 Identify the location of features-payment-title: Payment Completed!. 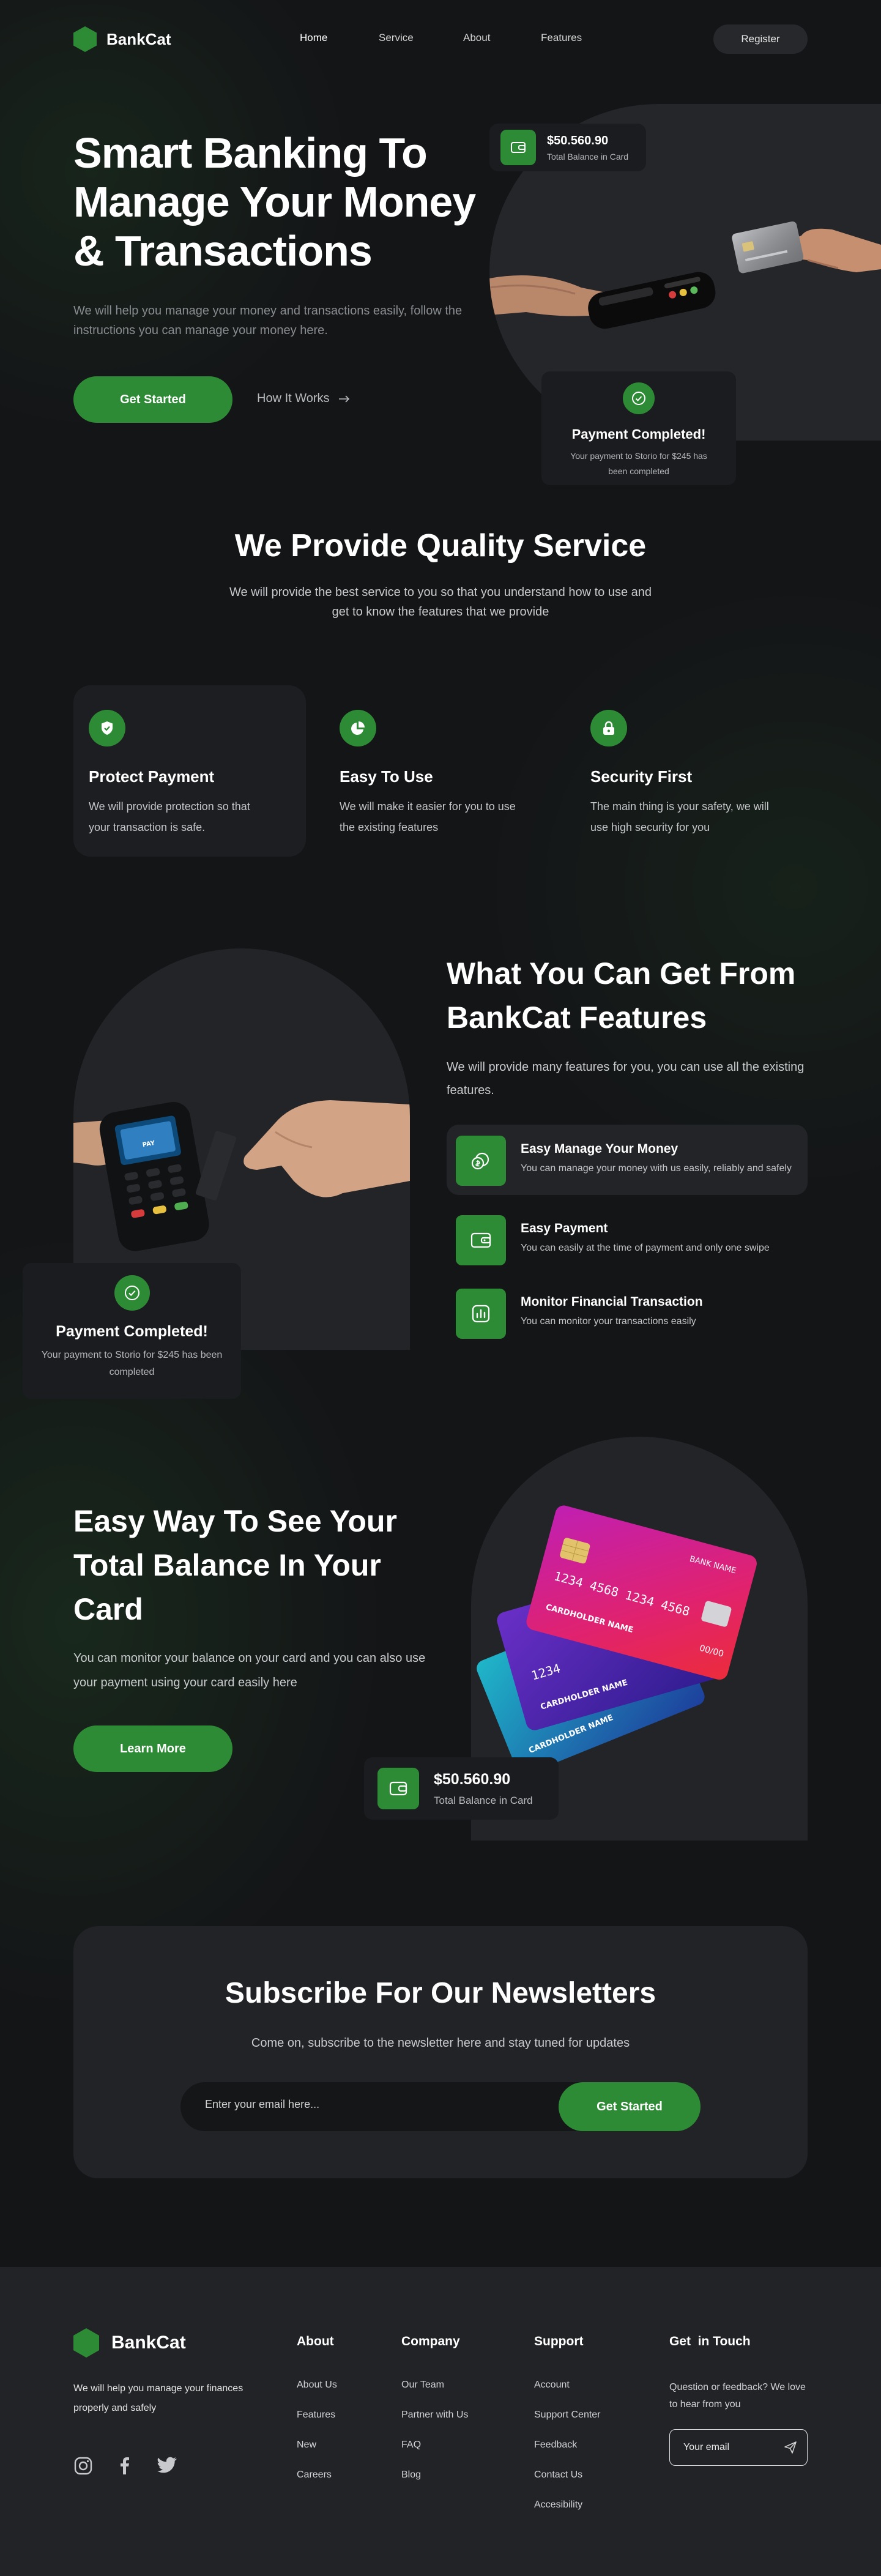
(132, 1331).